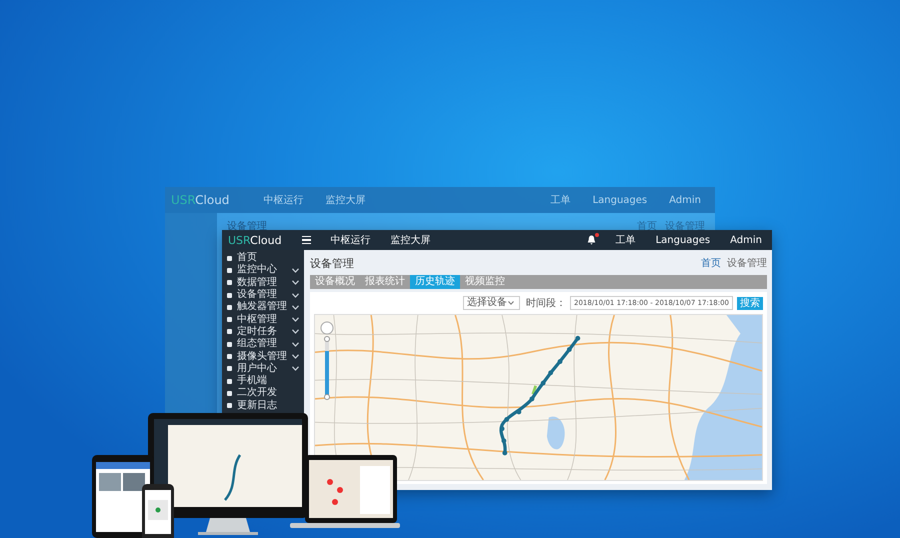 This screenshot has height=538, width=900. What do you see at coordinates (491, 303) in the screenshot?
I see `device-select: 选择设备` at bounding box center [491, 303].